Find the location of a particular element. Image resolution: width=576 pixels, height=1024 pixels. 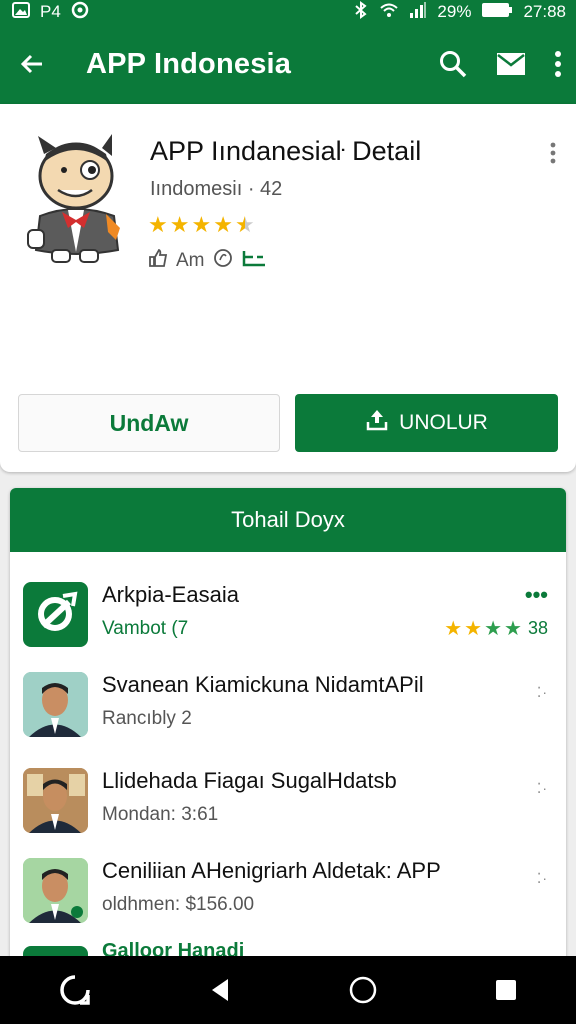

app-detail-meta: Am is located at coordinates (207, 261).